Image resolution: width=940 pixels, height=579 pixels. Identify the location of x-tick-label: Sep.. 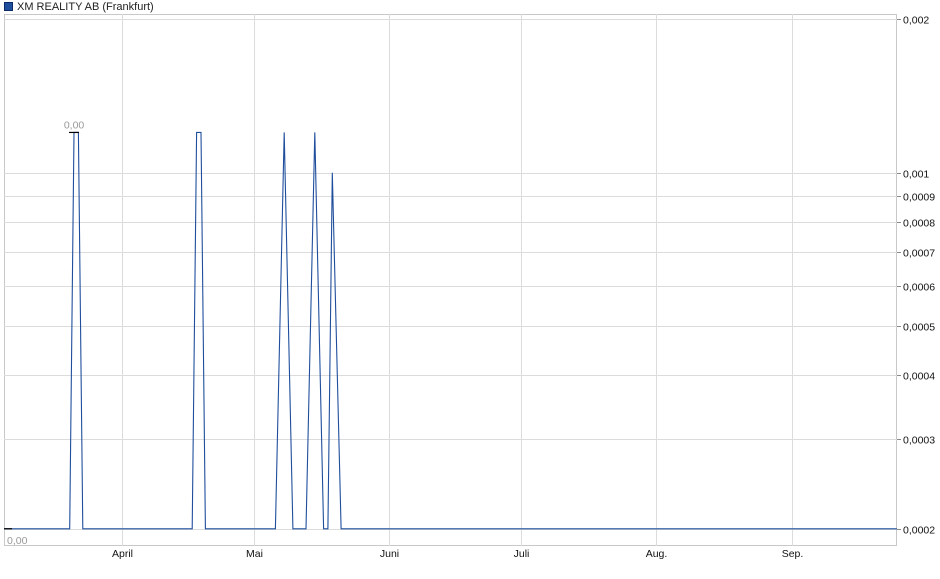
(793, 554).